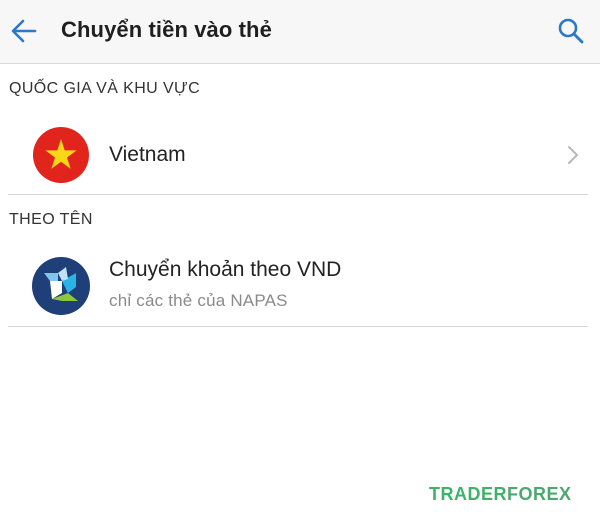 The width and height of the screenshot is (600, 512). Describe the element at coordinates (468, 494) in the screenshot. I see `watermark-part-1: TRADER` at that location.